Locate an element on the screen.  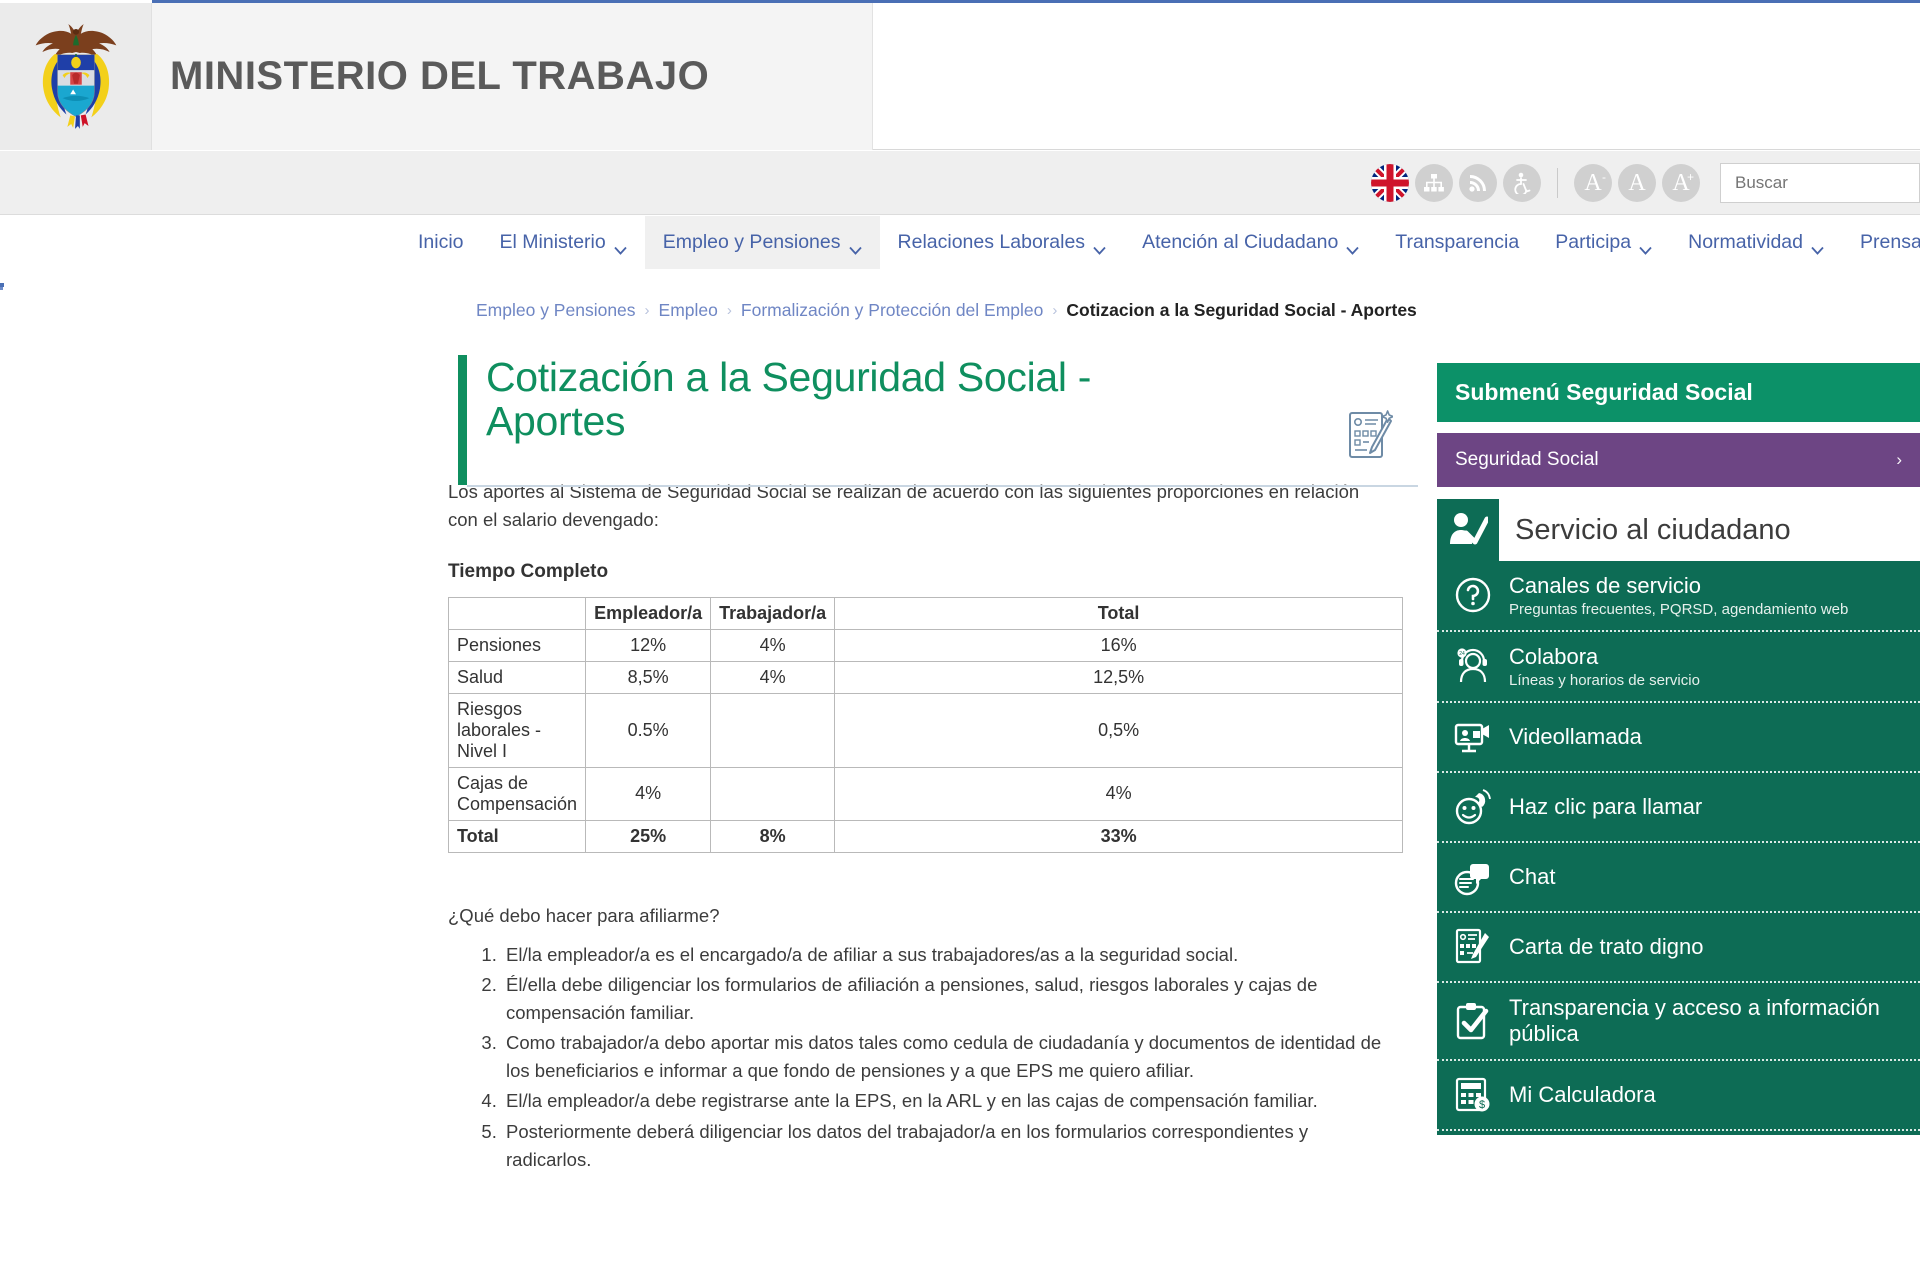
nav-item-transparencia: Transparencia is located at coordinates (1457, 242).